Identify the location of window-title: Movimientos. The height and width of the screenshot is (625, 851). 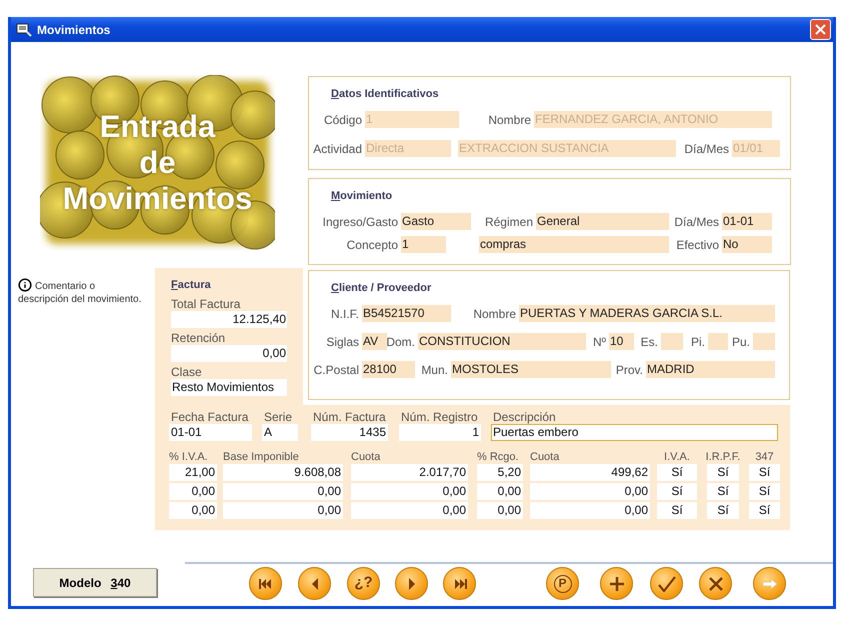
(73, 30).